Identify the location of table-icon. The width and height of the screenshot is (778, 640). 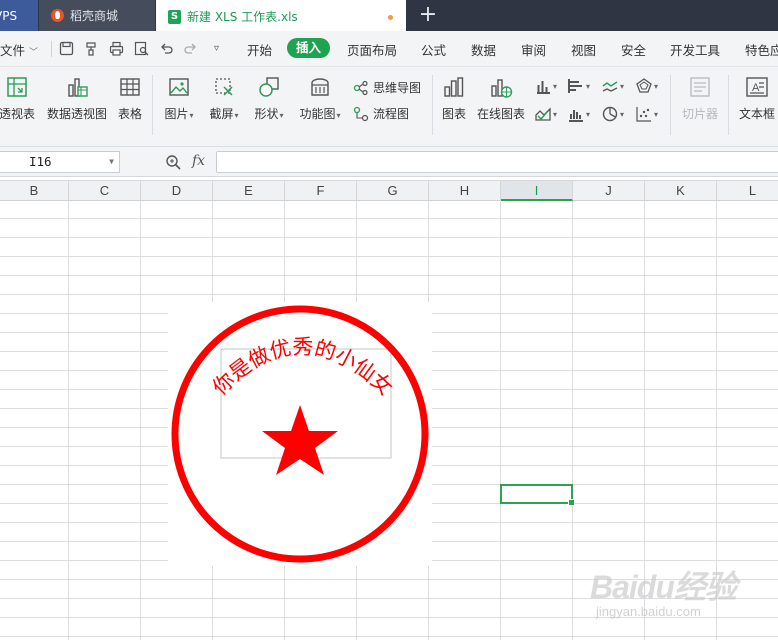
(130, 87).